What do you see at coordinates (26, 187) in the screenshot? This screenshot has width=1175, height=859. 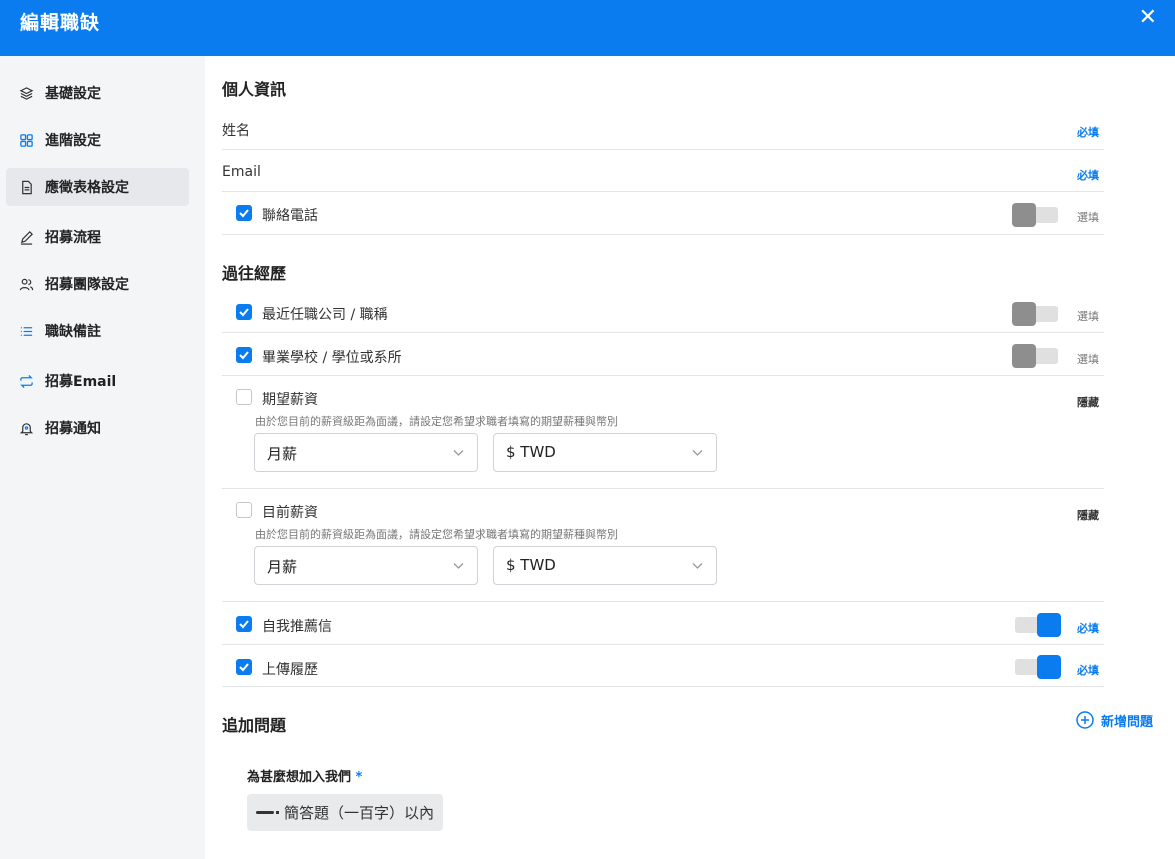 I see `document-icon` at bounding box center [26, 187].